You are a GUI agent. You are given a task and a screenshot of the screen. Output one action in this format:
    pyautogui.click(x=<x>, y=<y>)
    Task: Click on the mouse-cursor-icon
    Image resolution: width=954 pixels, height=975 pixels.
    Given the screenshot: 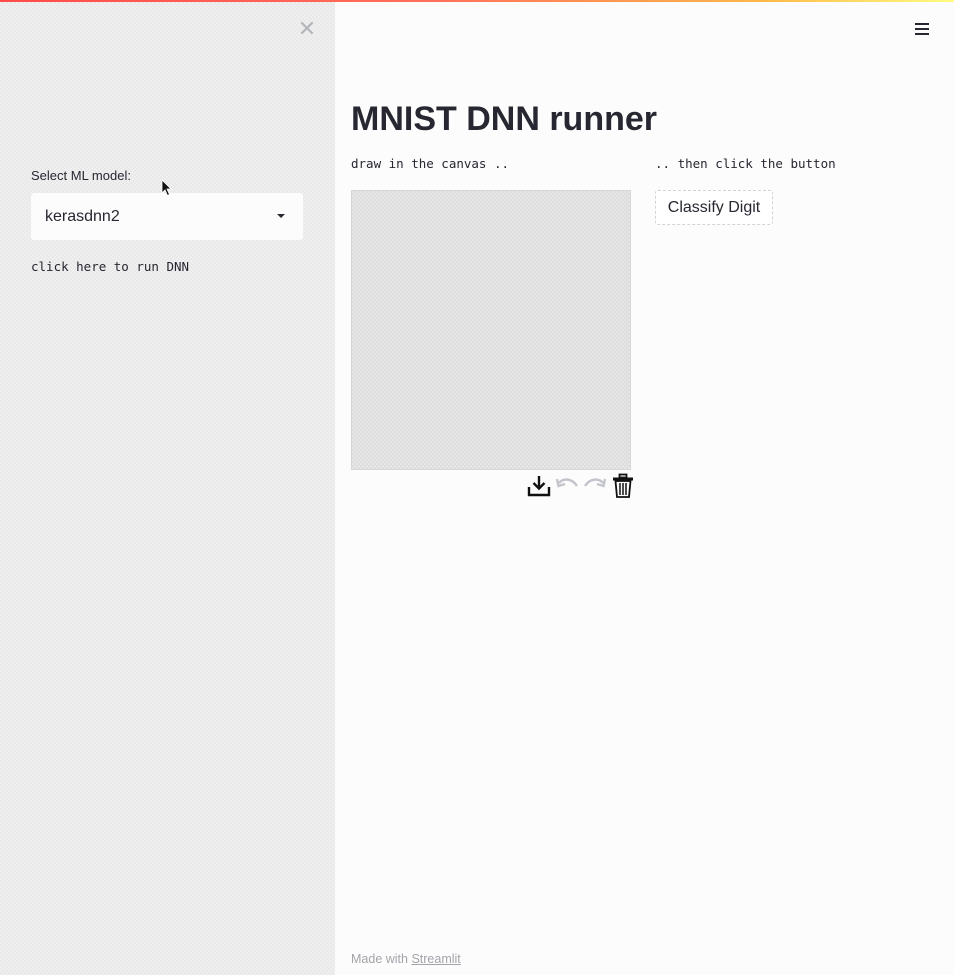 What is the action you would take?
    pyautogui.click(x=166, y=188)
    